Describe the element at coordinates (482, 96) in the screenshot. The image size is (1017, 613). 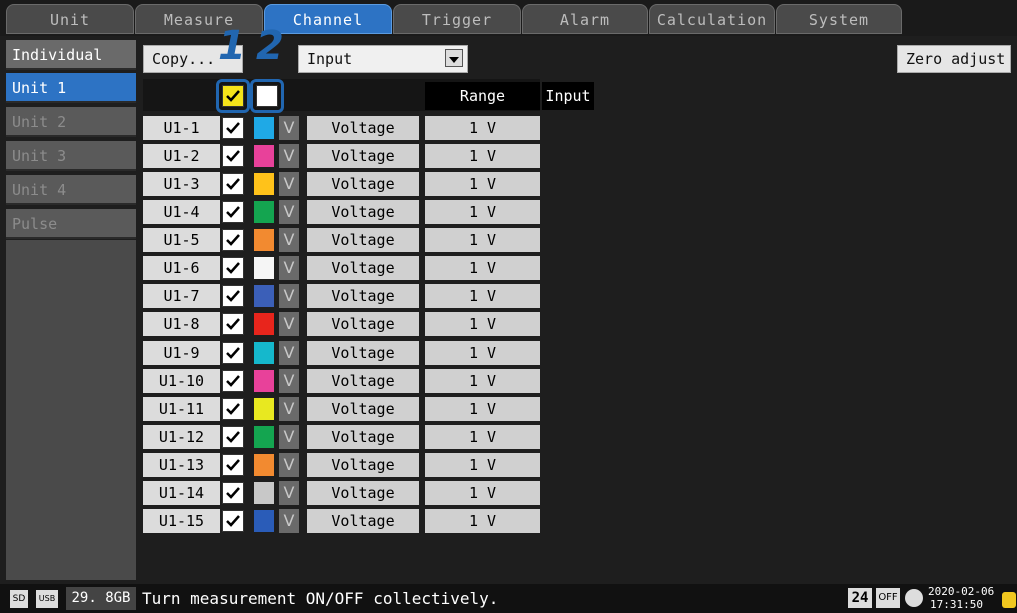
I see `range-header: Range` at that location.